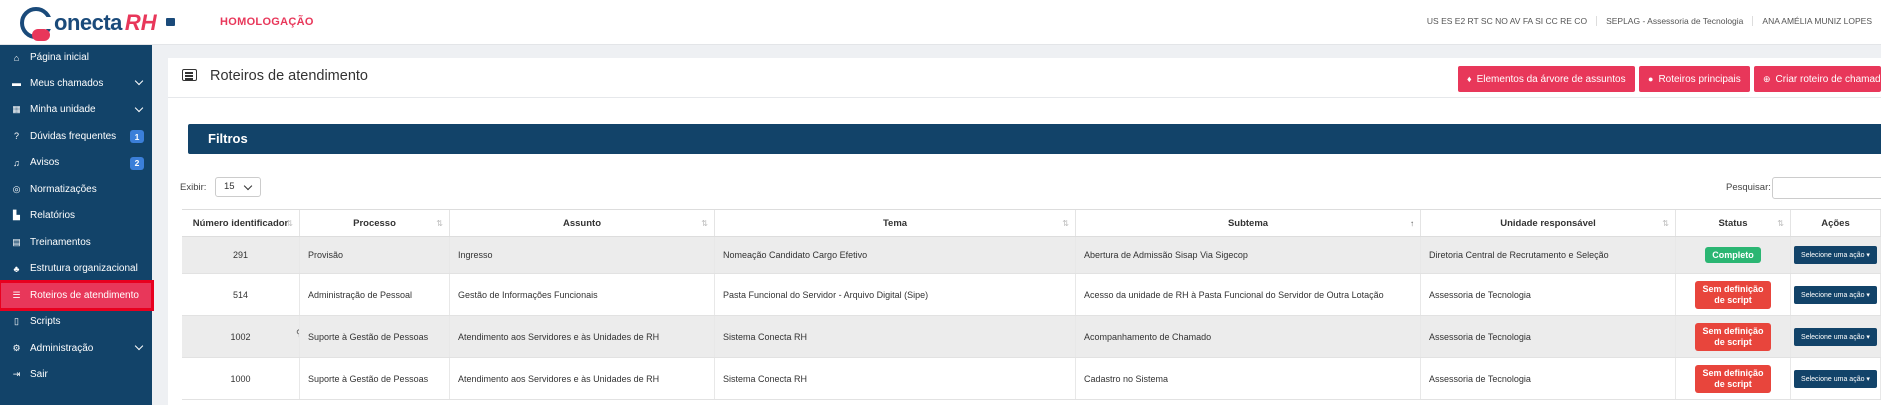  I want to click on sidebar-item-label: Roteiros de atendimento, so click(84, 295).